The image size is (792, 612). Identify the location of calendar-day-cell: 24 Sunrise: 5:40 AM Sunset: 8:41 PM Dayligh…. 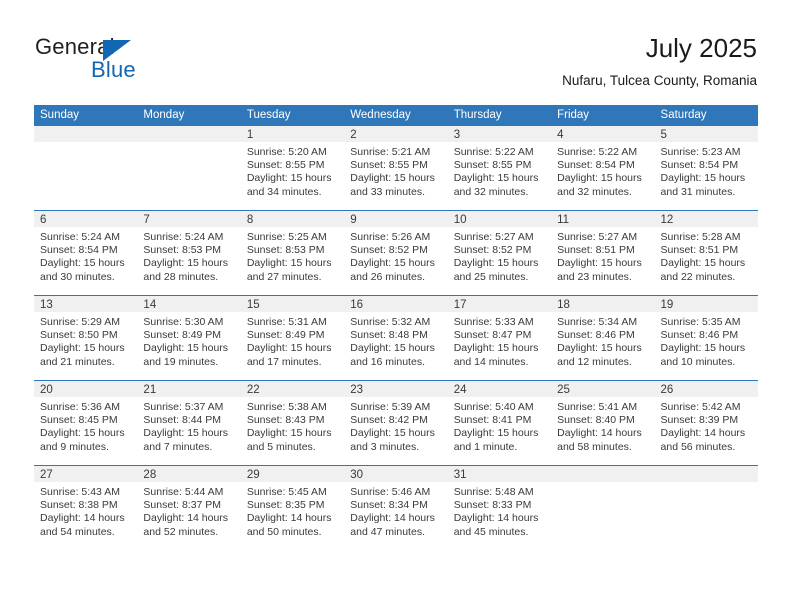
(499, 423).